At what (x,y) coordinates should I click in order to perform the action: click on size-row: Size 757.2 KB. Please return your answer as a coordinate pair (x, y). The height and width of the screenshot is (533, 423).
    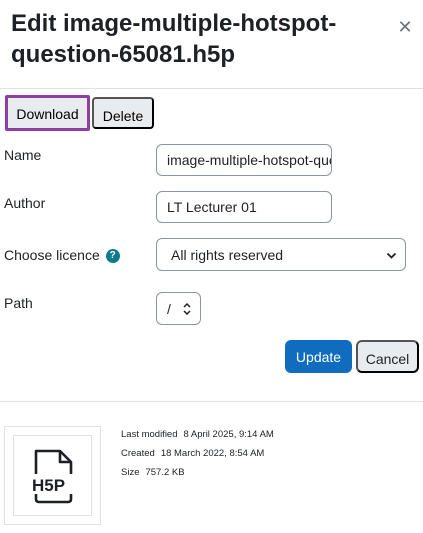
    Looking at the image, I should click on (153, 472).